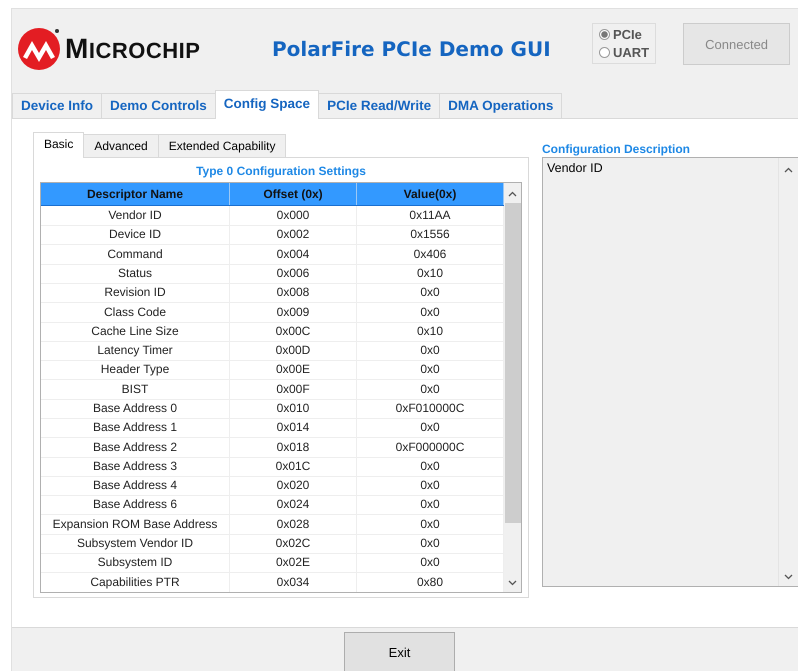 The width and height of the screenshot is (798, 671). Describe the element at coordinates (293, 312) in the screenshot. I see `table-cell: 0x009` at that location.